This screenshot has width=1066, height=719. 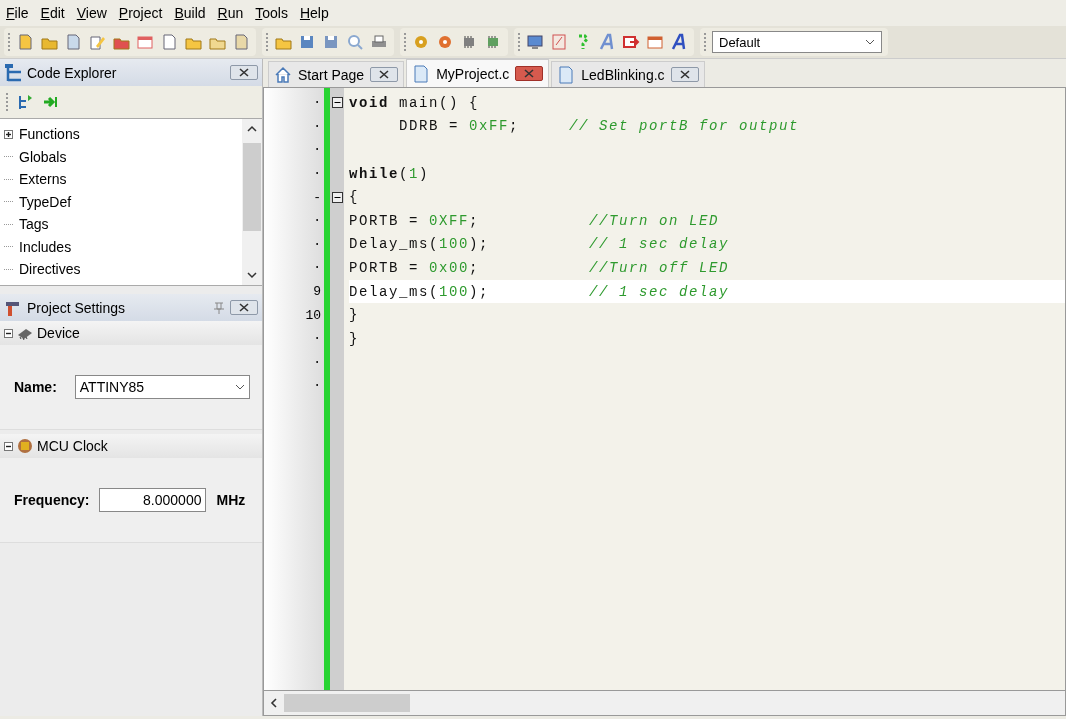 What do you see at coordinates (232, 13) in the screenshot?
I see `menu-item: Run` at bounding box center [232, 13].